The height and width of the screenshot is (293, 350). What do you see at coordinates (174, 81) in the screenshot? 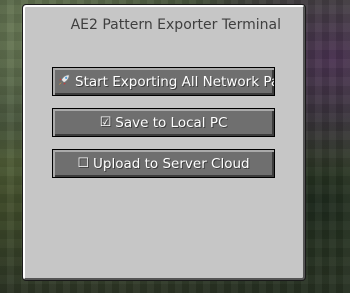
I see `start-export-label: Start Exporting All Network Patte` at bounding box center [174, 81].